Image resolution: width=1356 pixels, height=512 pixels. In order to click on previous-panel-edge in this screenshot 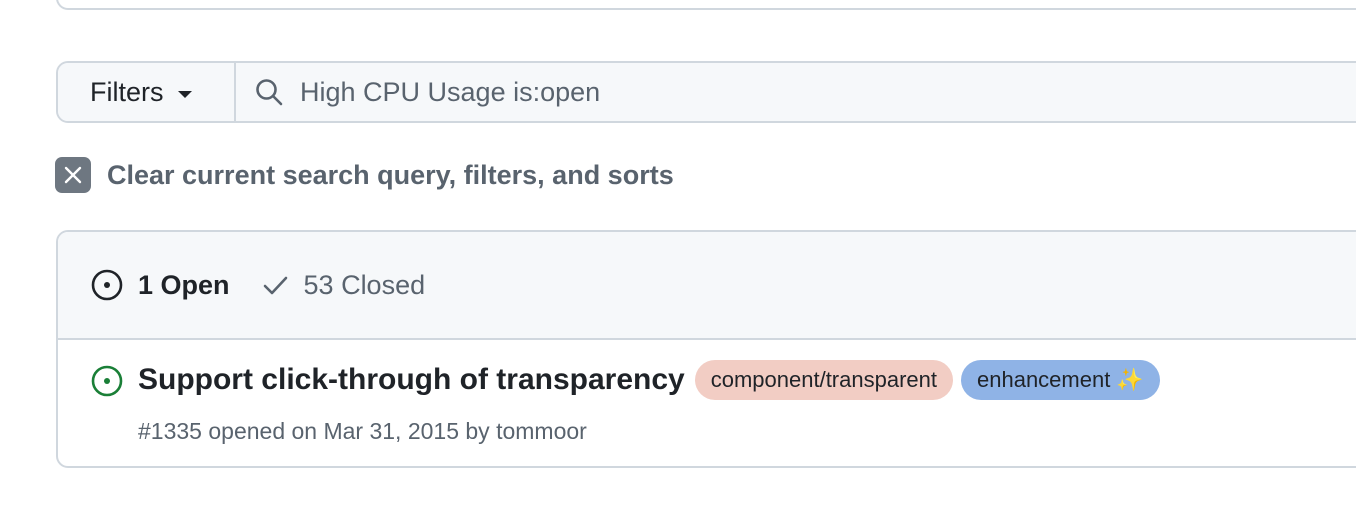, I will do `click(706, 5)`.